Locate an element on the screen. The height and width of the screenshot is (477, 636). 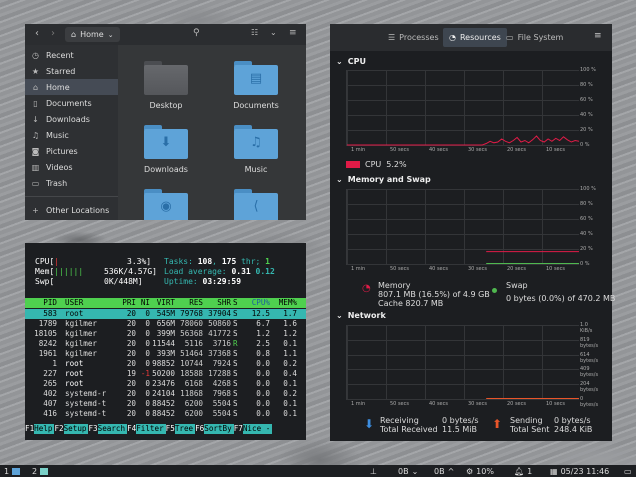
column-header: S is located at coordinates (237, 303).